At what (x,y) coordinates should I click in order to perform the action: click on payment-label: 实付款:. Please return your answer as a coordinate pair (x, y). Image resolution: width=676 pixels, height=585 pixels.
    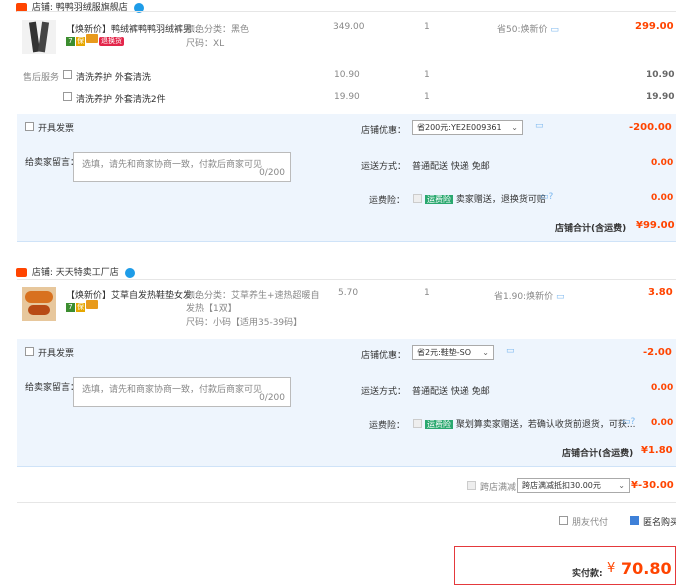
    Looking at the image, I should click on (587, 574).